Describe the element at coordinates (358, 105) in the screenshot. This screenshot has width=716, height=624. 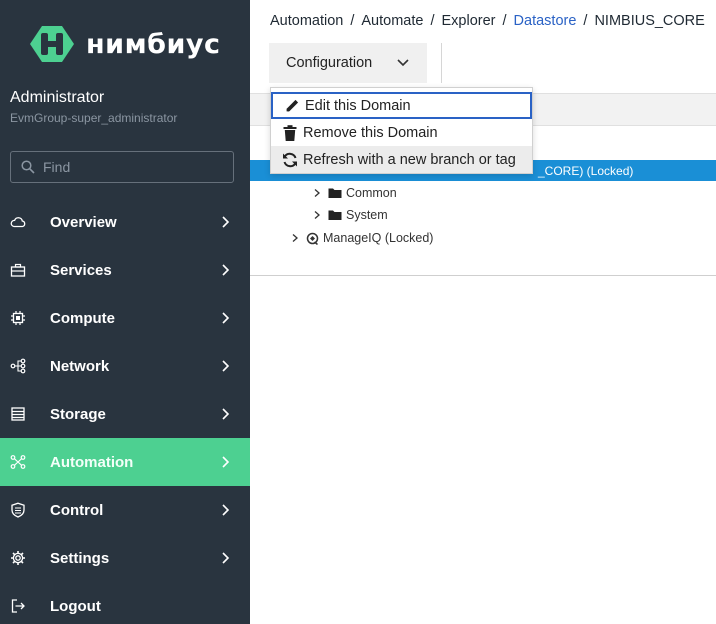
I see `menu-item-label: Edit this Domain` at that location.